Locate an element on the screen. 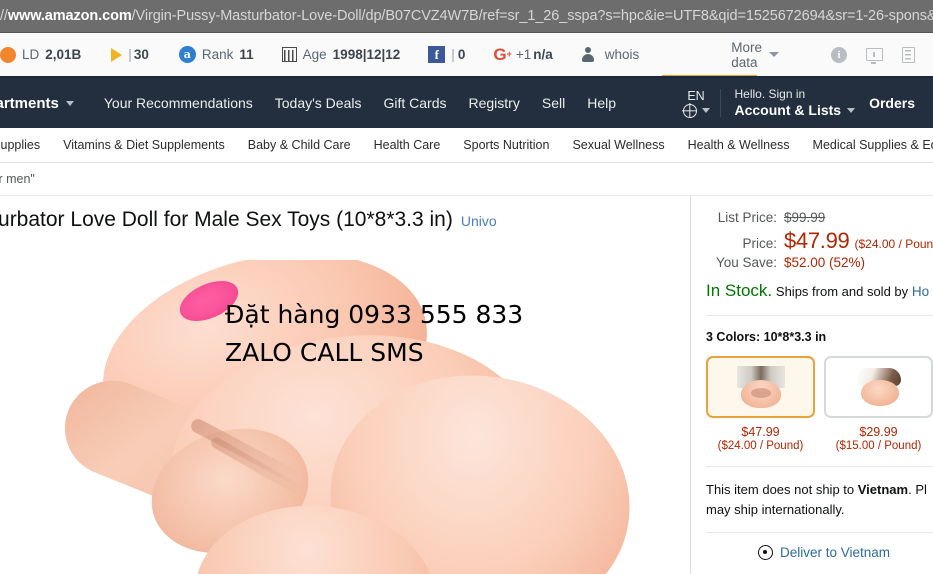 The height and width of the screenshot is (574, 933). mozbar-more-data-button: More data is located at coordinates (755, 55).